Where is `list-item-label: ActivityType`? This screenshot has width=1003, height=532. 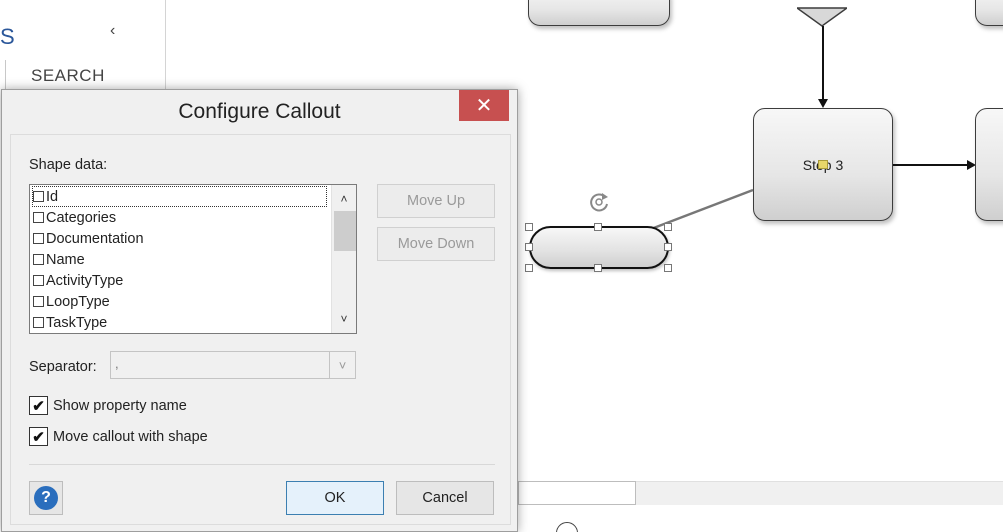
list-item-label: ActivityType is located at coordinates (85, 280).